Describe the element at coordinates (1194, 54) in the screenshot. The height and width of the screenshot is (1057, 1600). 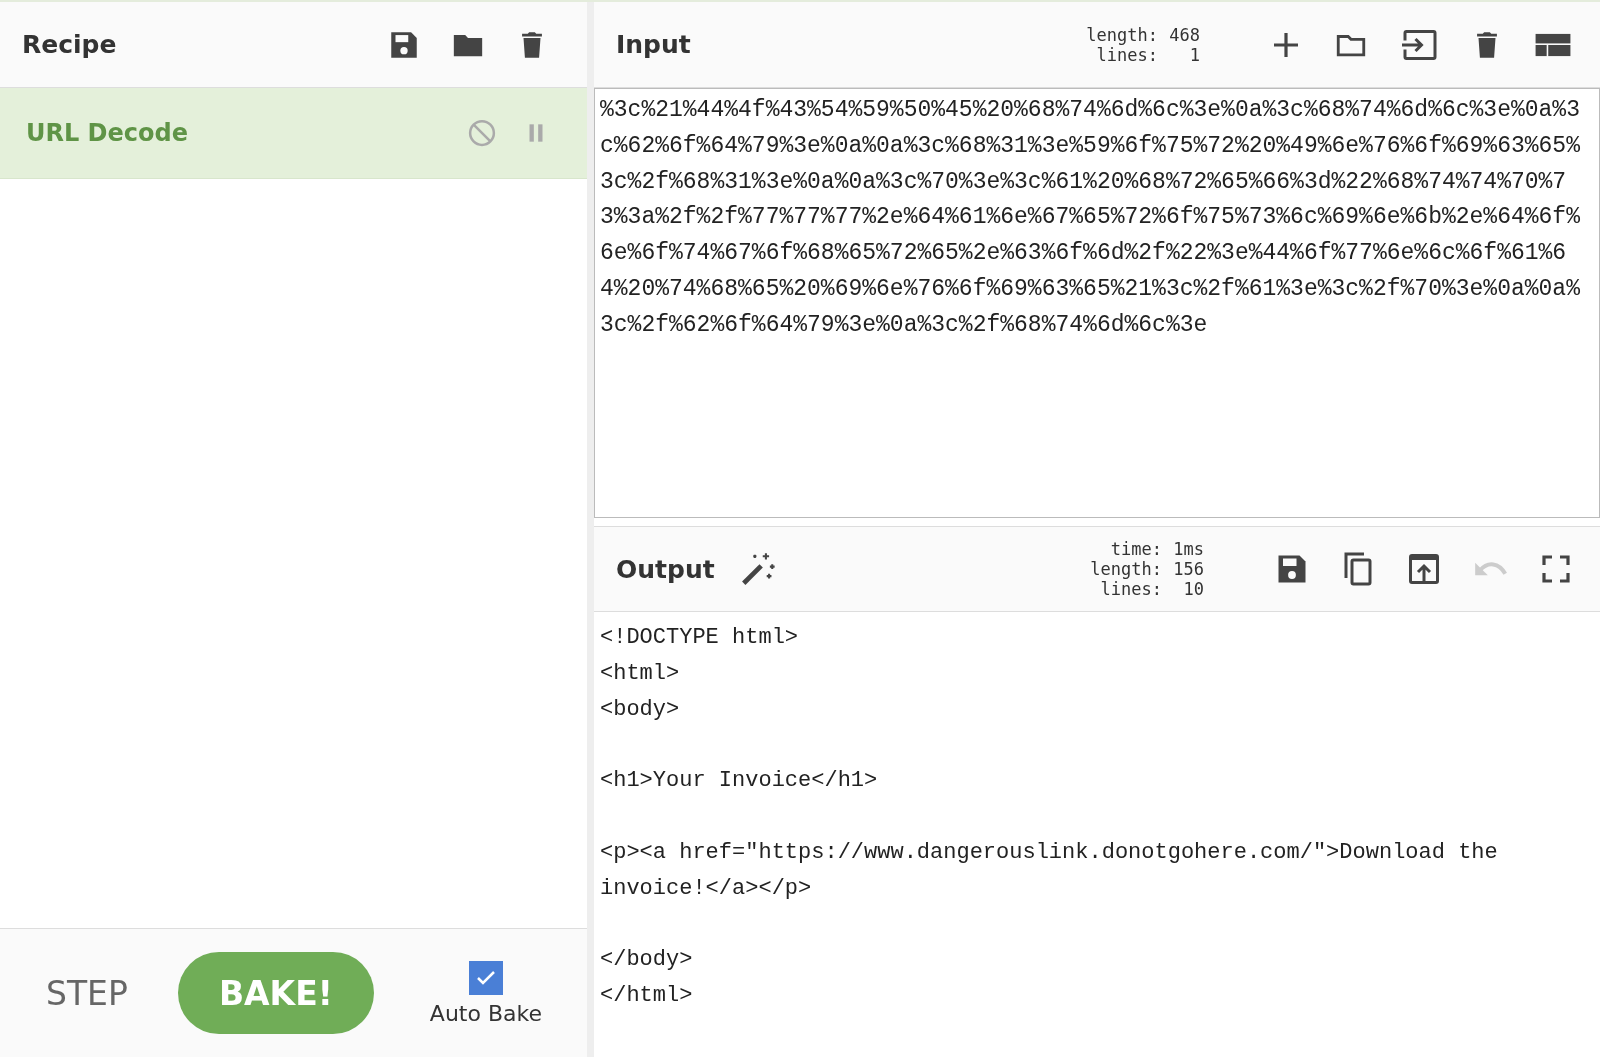
I see `stat-value: 1` at that location.